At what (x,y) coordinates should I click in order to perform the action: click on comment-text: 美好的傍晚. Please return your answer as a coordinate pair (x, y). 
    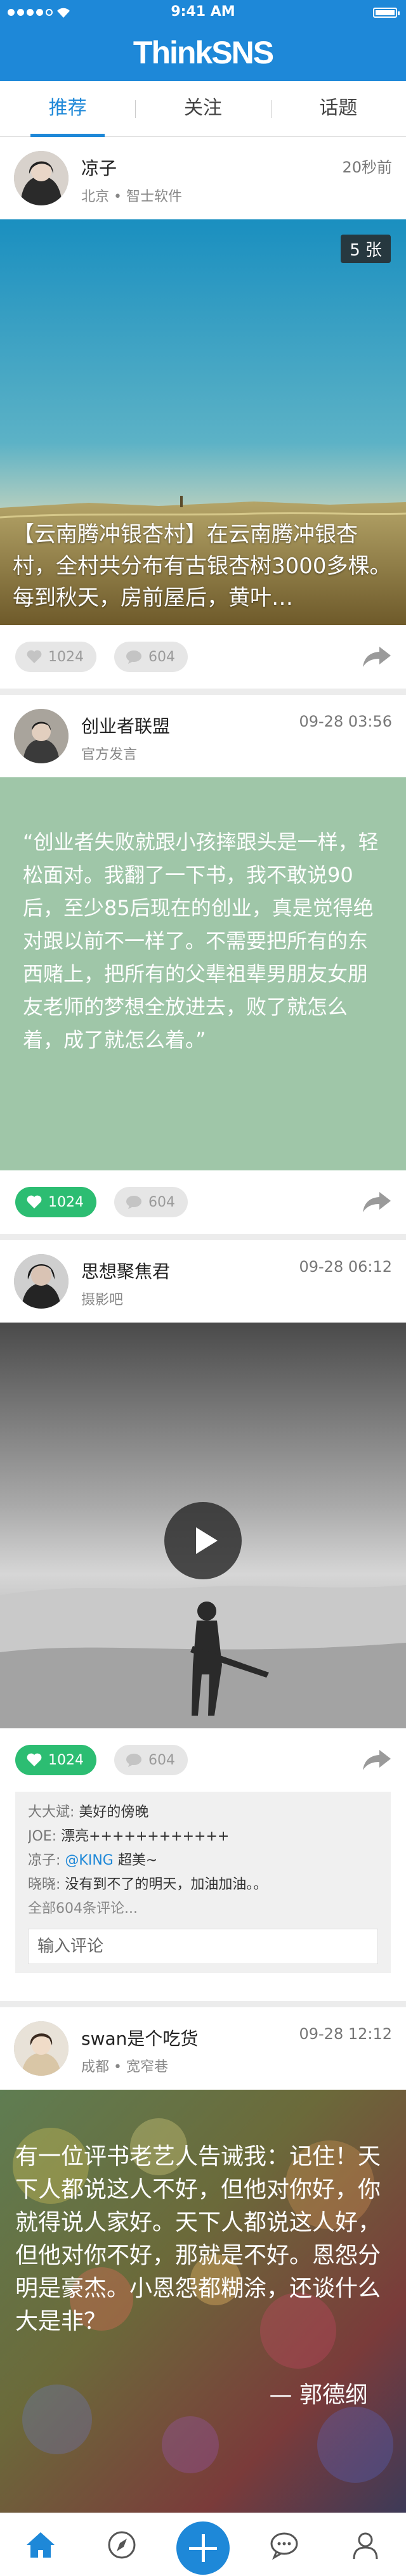
    Looking at the image, I should click on (114, 1812).